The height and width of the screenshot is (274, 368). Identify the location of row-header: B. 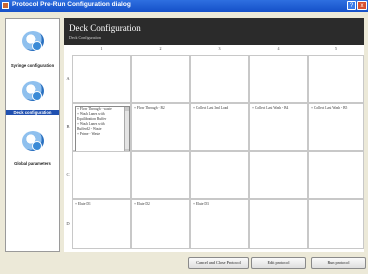
(68, 126).